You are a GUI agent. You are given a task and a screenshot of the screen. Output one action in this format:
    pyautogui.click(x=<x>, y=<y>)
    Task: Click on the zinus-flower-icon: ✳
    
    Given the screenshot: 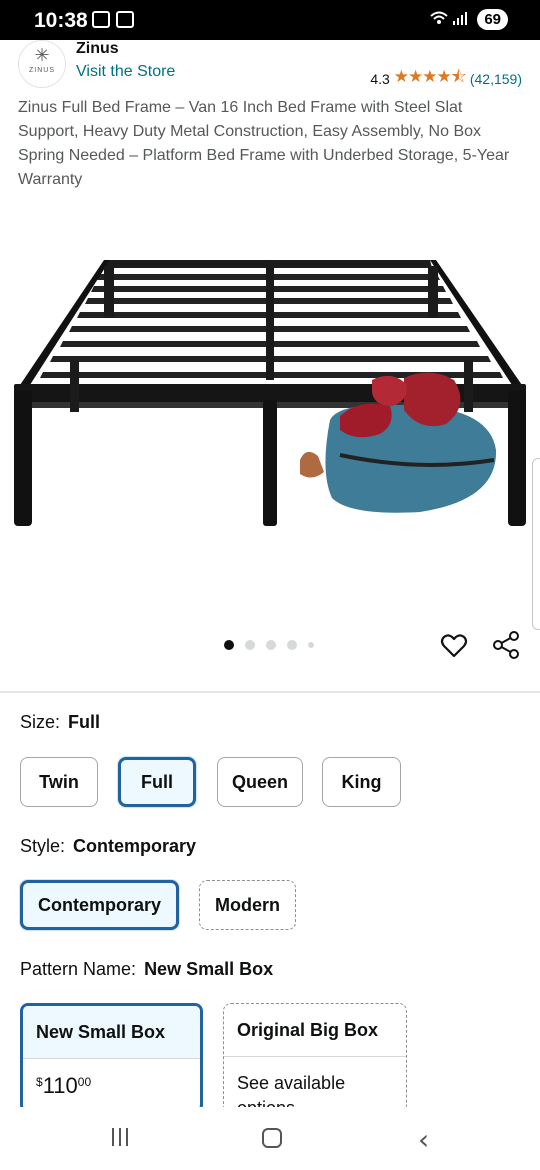 What is the action you would take?
    pyautogui.click(x=42, y=55)
    